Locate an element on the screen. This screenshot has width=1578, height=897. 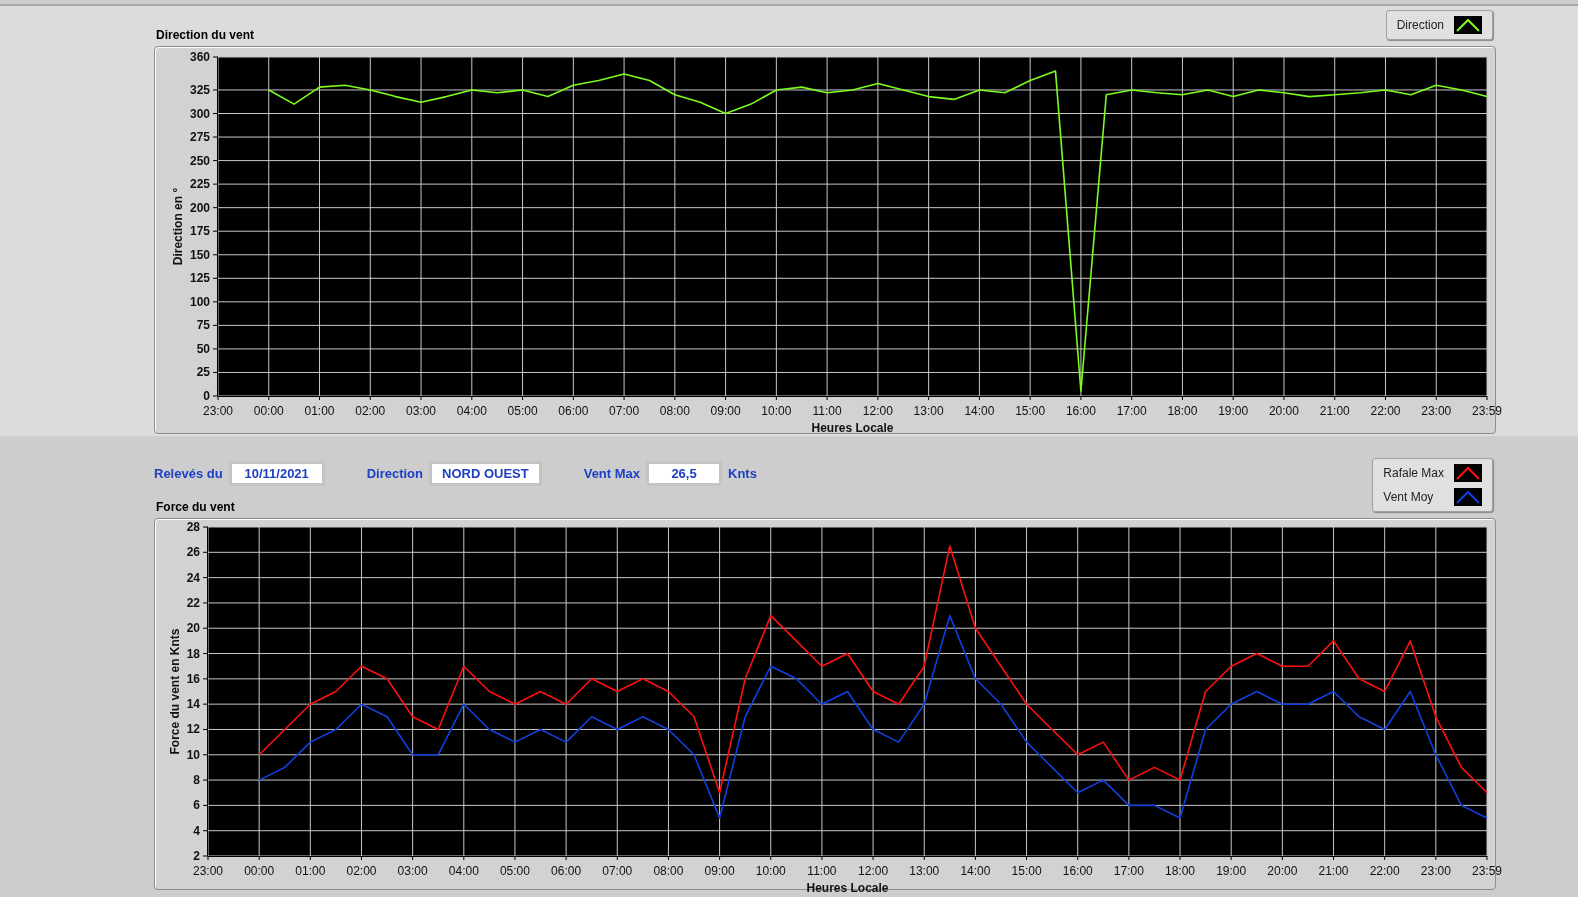
axis-title: Force du vent en Knts is located at coordinates (175, 691).